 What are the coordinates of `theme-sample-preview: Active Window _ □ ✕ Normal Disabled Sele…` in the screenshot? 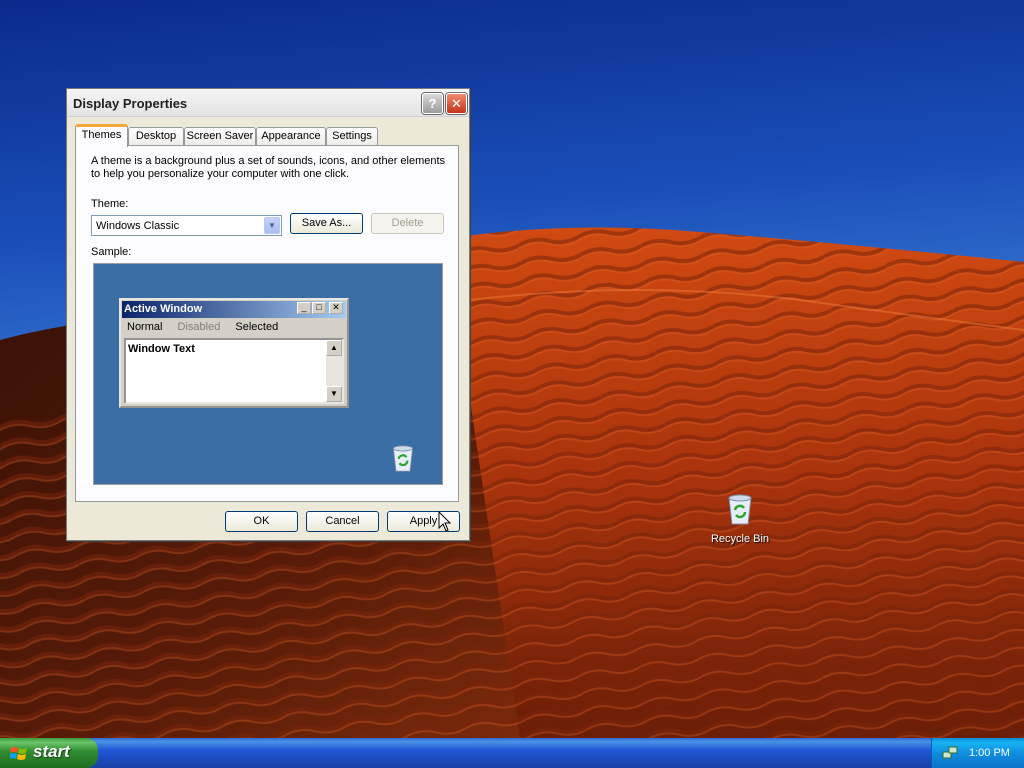 It's located at (268, 374).